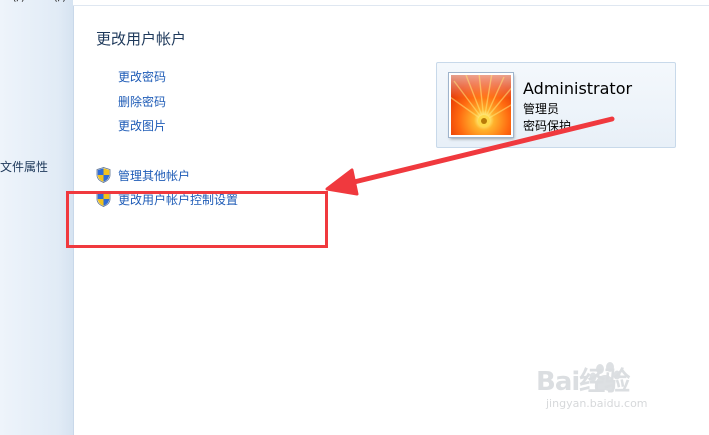 The height and width of the screenshot is (435, 709). Describe the element at coordinates (141, 39) in the screenshot. I see `page-title: 更改用户帐户` at that location.